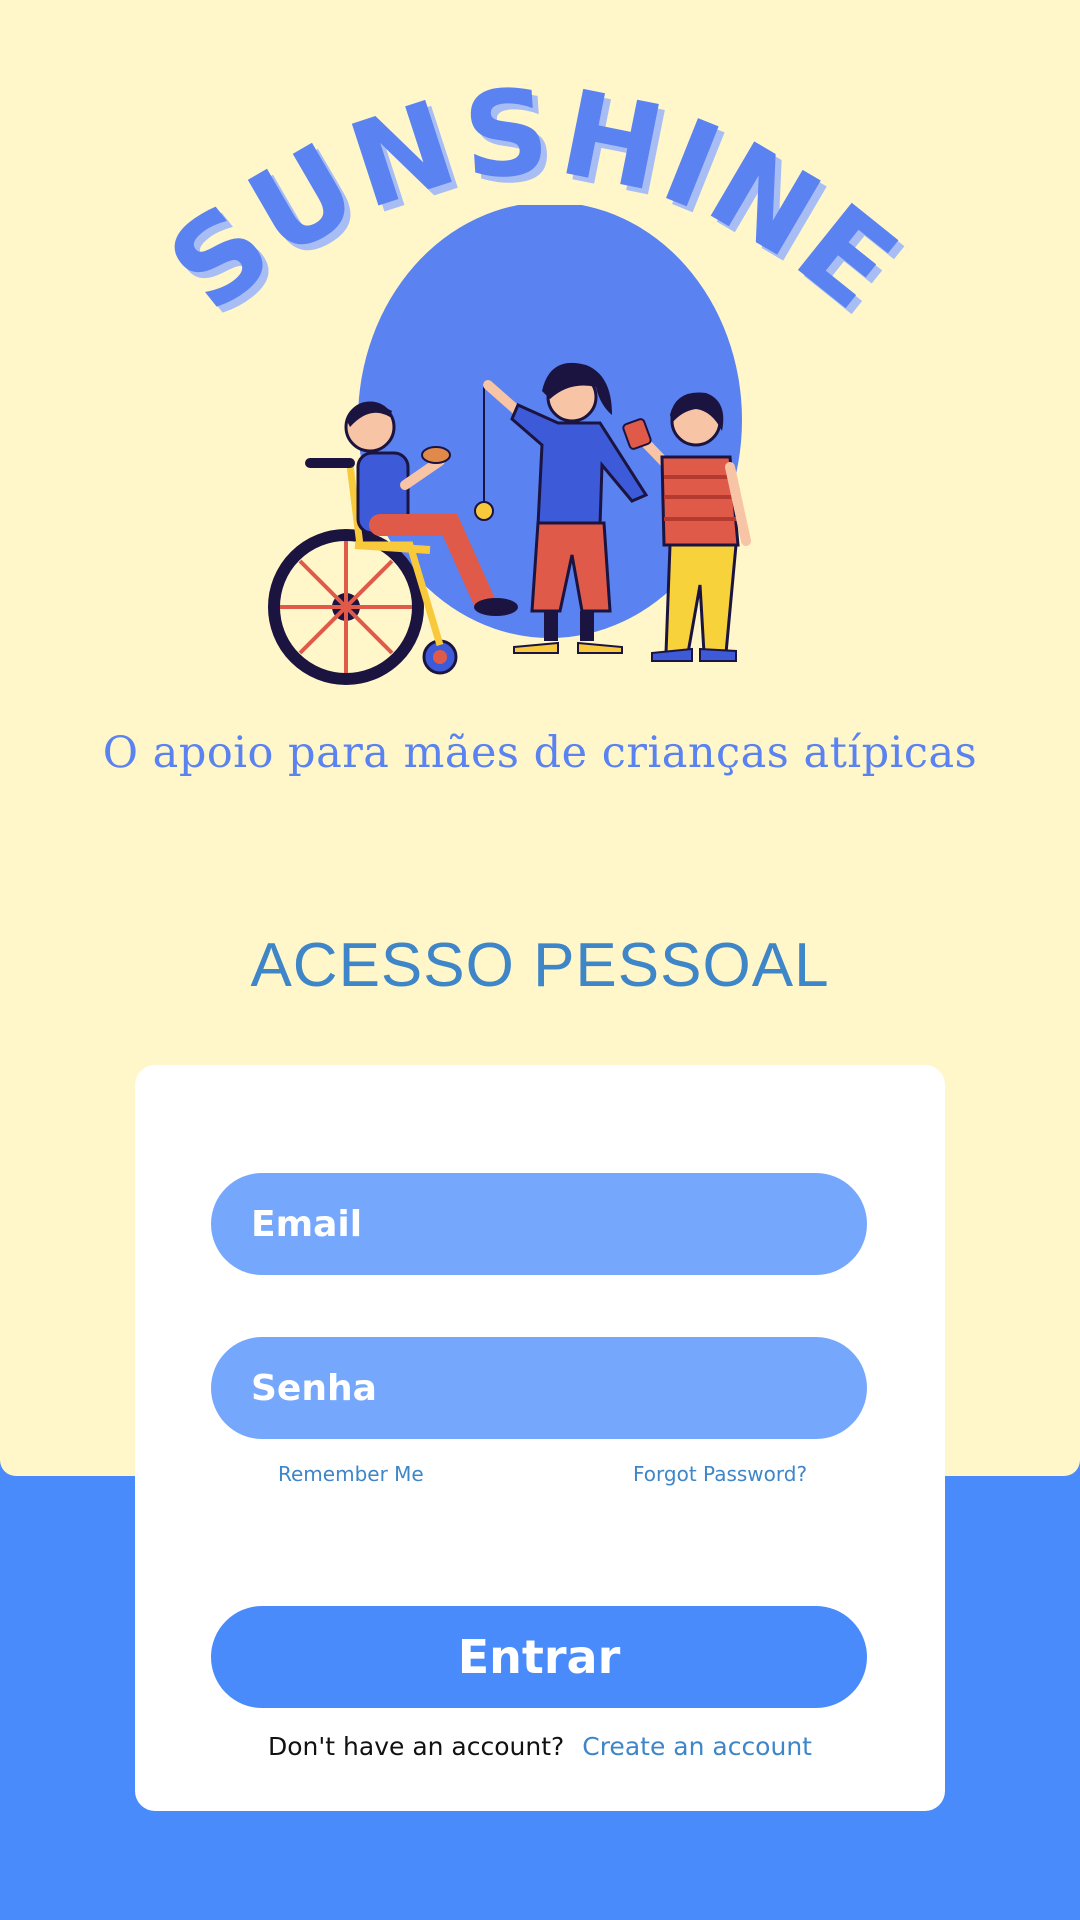  Describe the element at coordinates (720, 1474) in the screenshot. I see `forgot-password-link: Forgot Password?` at that location.